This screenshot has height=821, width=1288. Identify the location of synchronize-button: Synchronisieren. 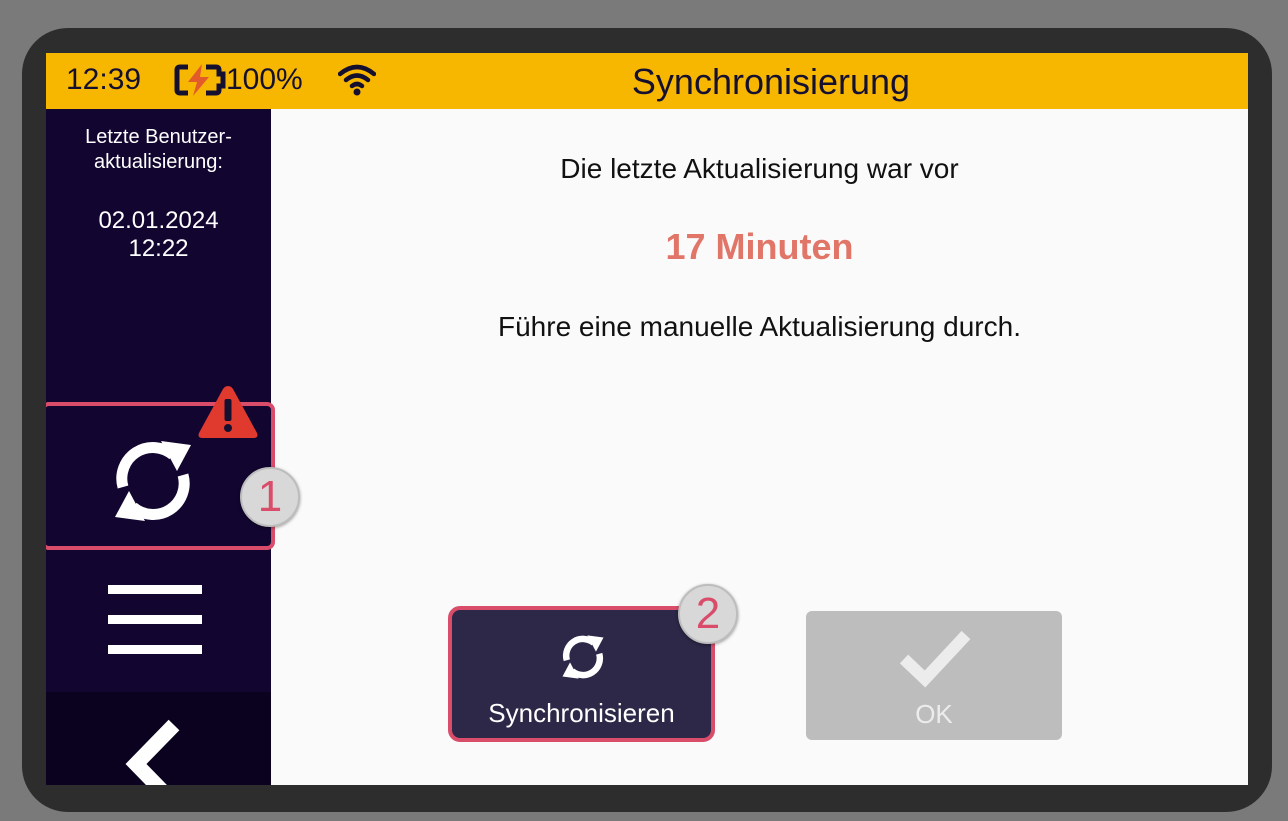
(581, 674).